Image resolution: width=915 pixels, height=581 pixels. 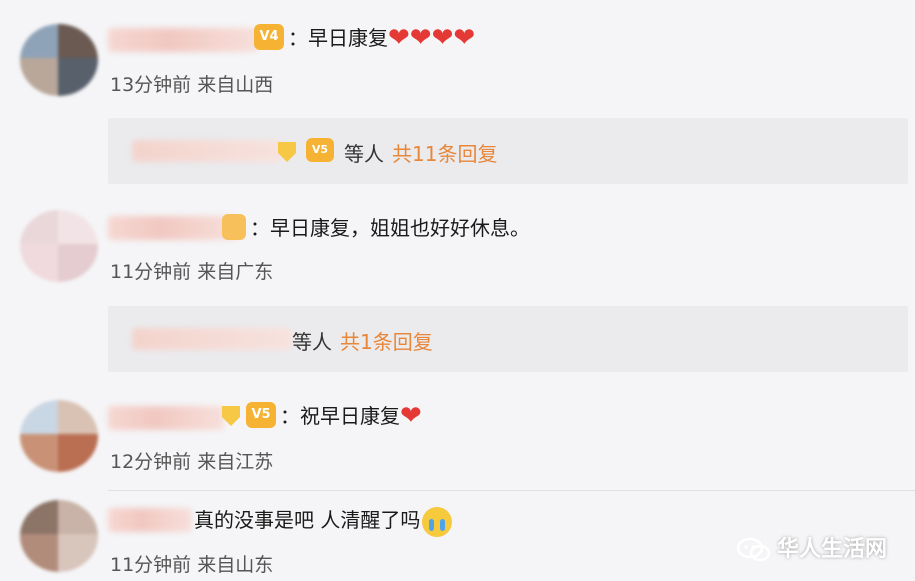 I want to click on comment-text: ：早日康复，姐姐也好好休息。, so click(x=390, y=228).